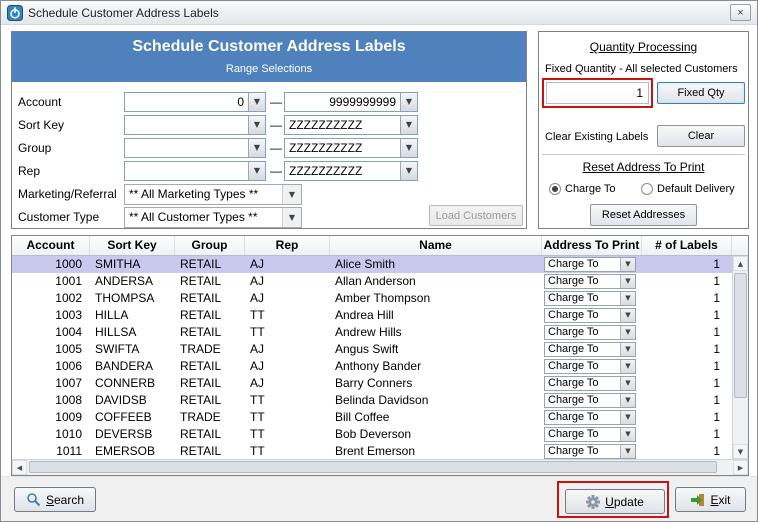 Image resolution: width=758 pixels, height=522 pixels. I want to click on combo-value: 0, so click(186, 102).